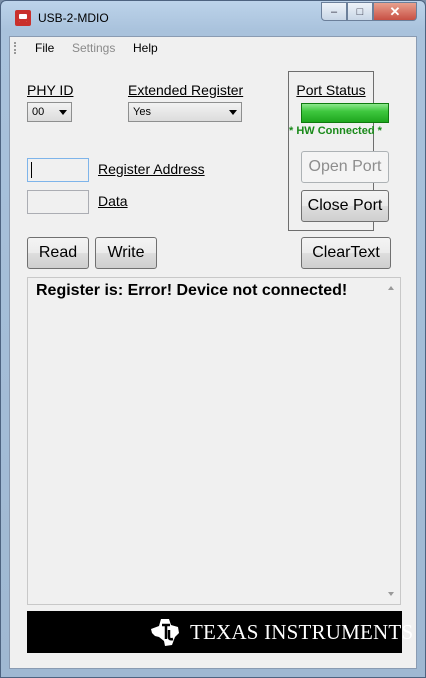 The width and height of the screenshot is (426, 678). What do you see at coordinates (213, 18) in the screenshot?
I see `title-bar: USB-2-MDIO – □ ✕` at bounding box center [213, 18].